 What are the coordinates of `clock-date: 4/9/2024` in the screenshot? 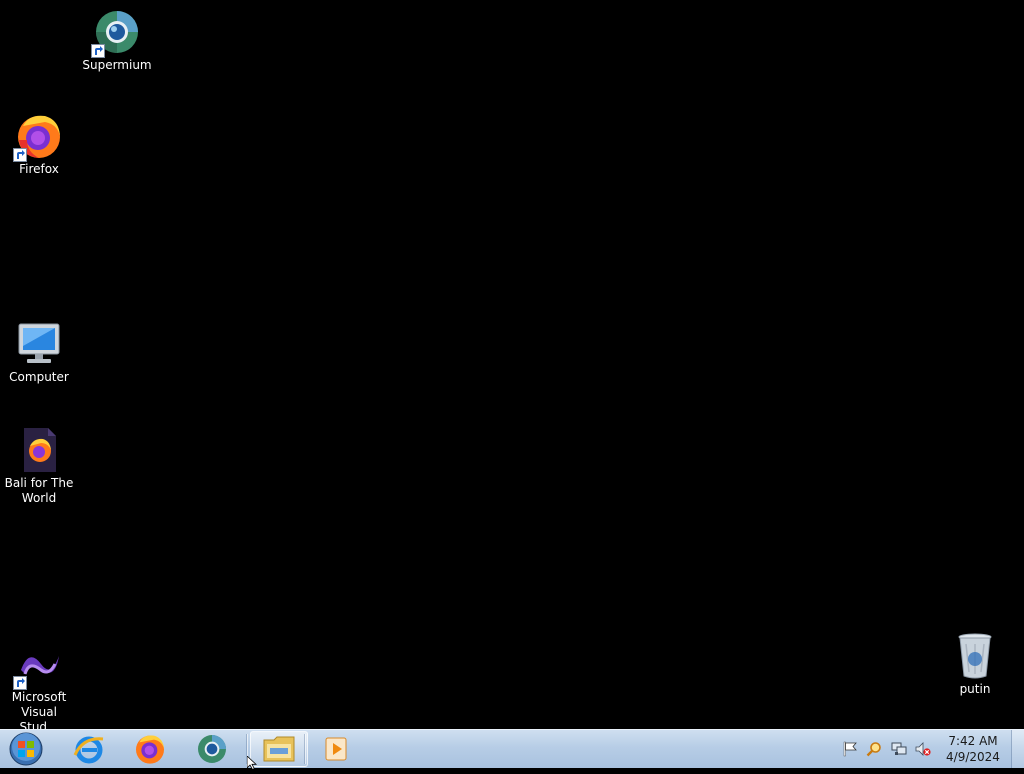 It's located at (973, 757).